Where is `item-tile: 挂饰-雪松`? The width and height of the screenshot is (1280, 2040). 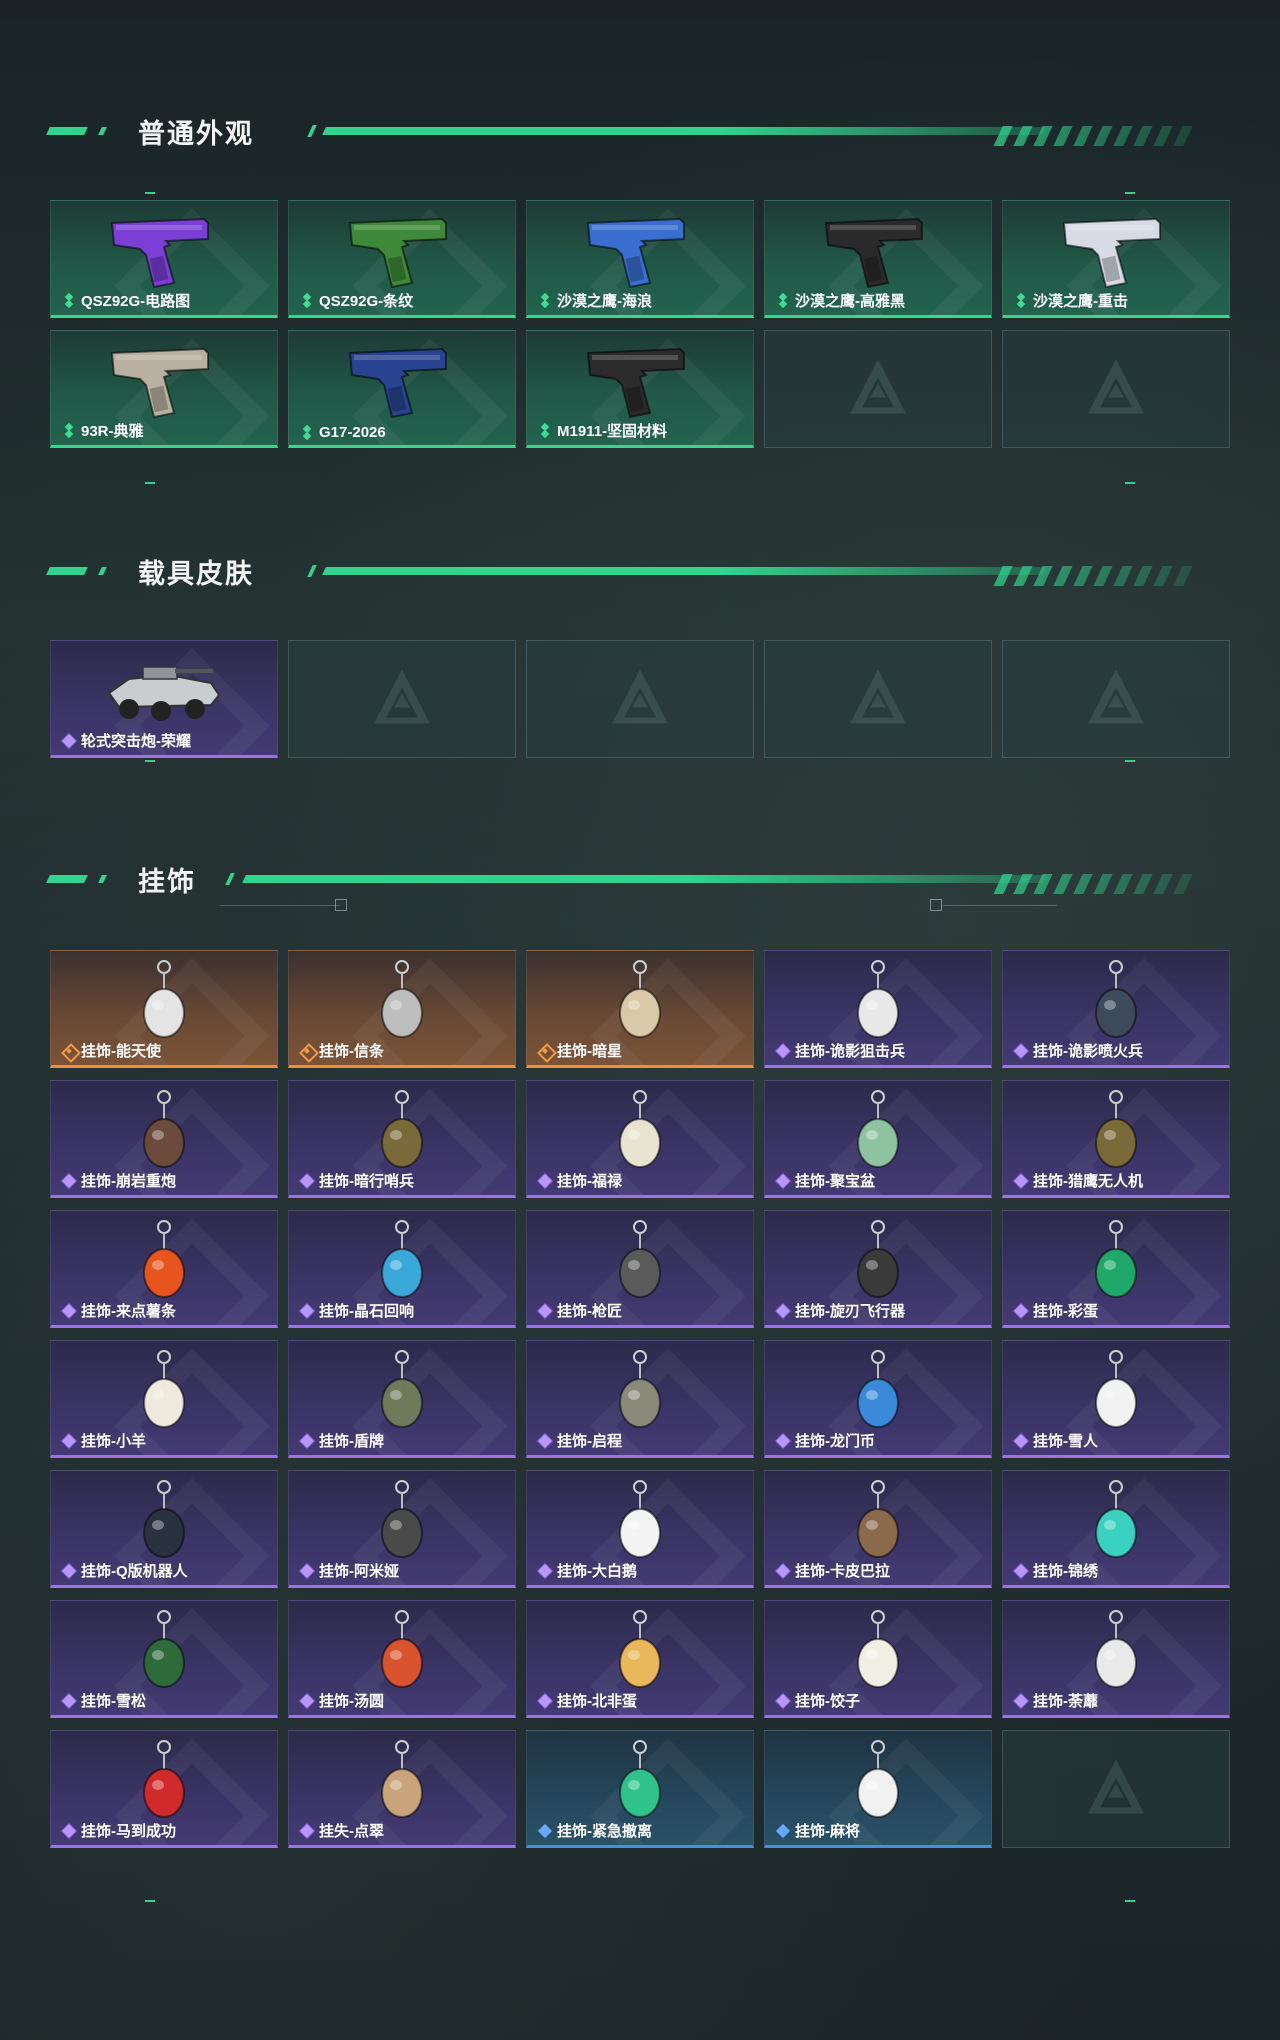
item-tile: 挂饰-雪松 is located at coordinates (164, 1659).